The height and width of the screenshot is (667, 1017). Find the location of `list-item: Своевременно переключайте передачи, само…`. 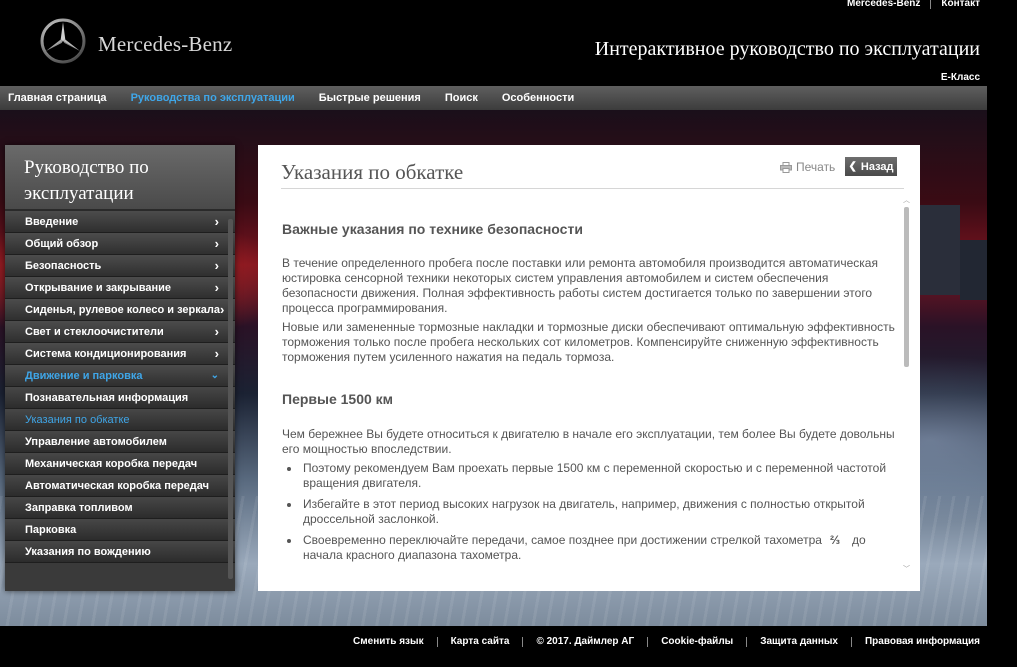

list-item: Своевременно переключайте передачи, само… is located at coordinates (601, 548).